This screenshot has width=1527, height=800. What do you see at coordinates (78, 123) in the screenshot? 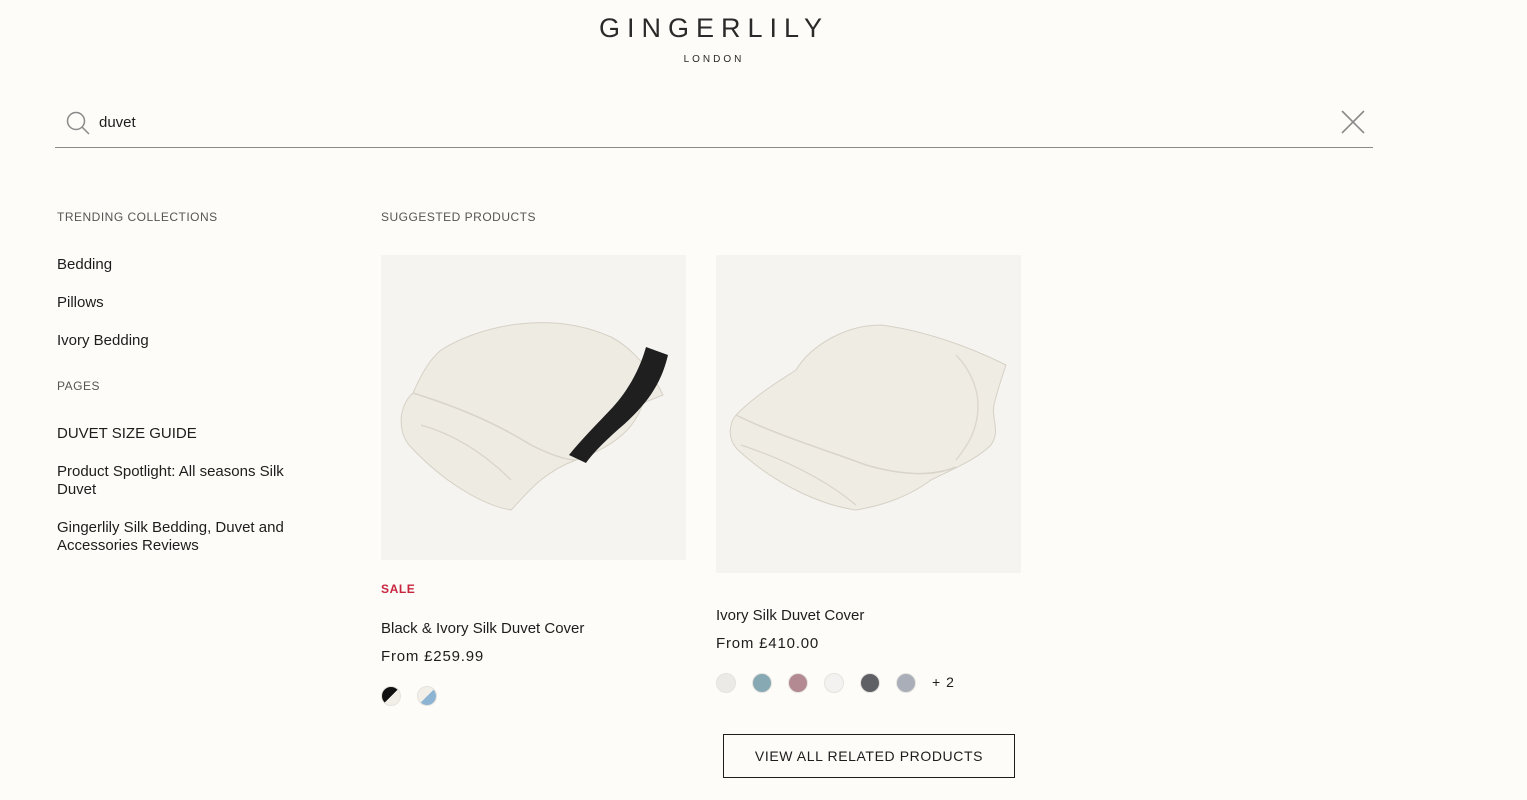
I see `search-icon` at bounding box center [78, 123].